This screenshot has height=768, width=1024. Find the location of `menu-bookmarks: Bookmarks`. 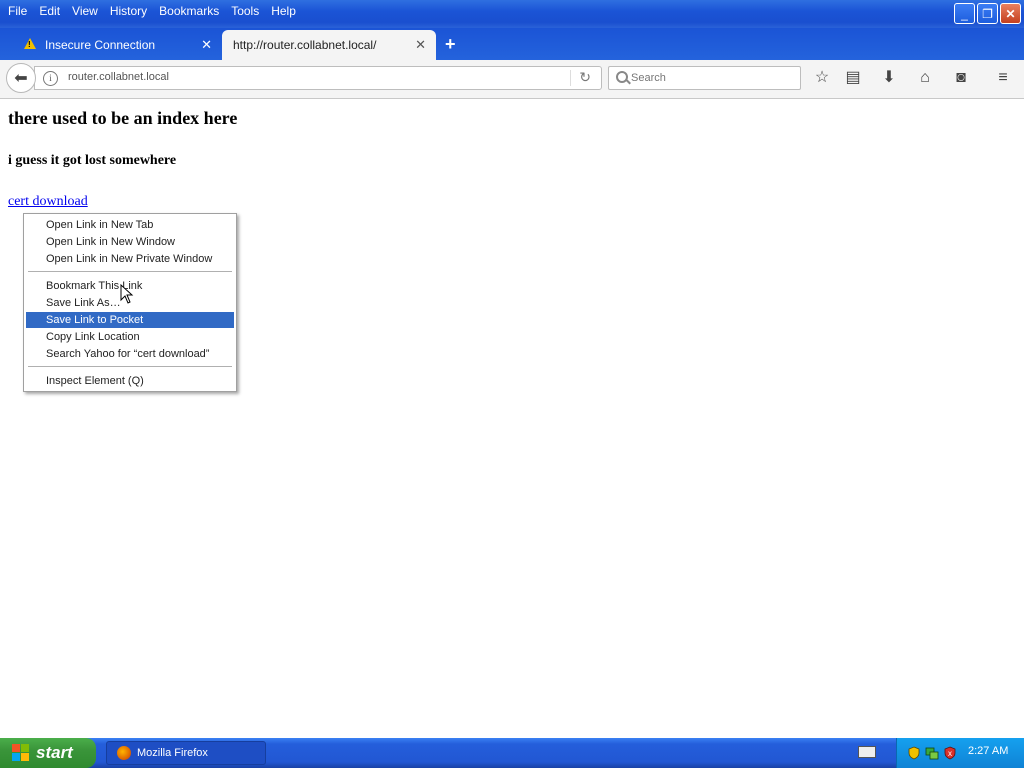

menu-bookmarks: Bookmarks is located at coordinates (189, 11).